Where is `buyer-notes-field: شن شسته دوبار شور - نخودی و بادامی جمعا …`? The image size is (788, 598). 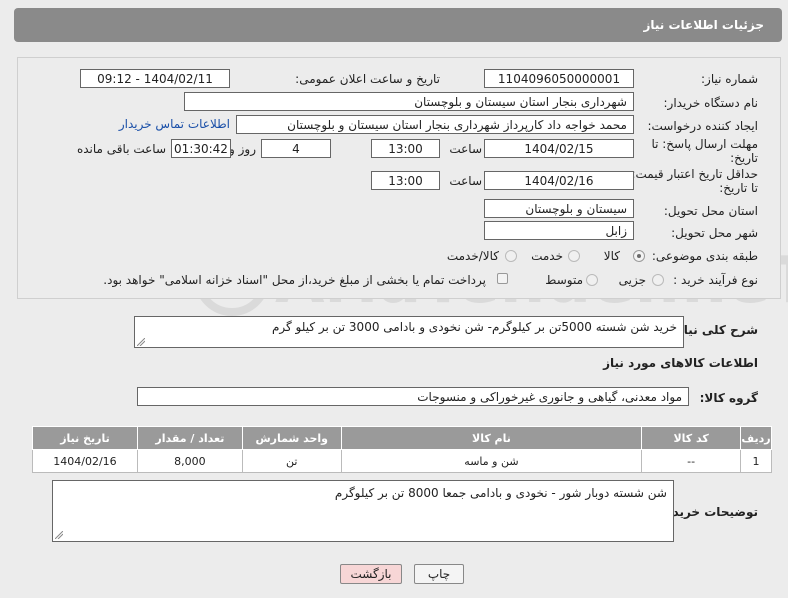
buyer-notes-field: شن شسته دوبار شور - نخودی و بادامی جمعا … is located at coordinates (363, 511).